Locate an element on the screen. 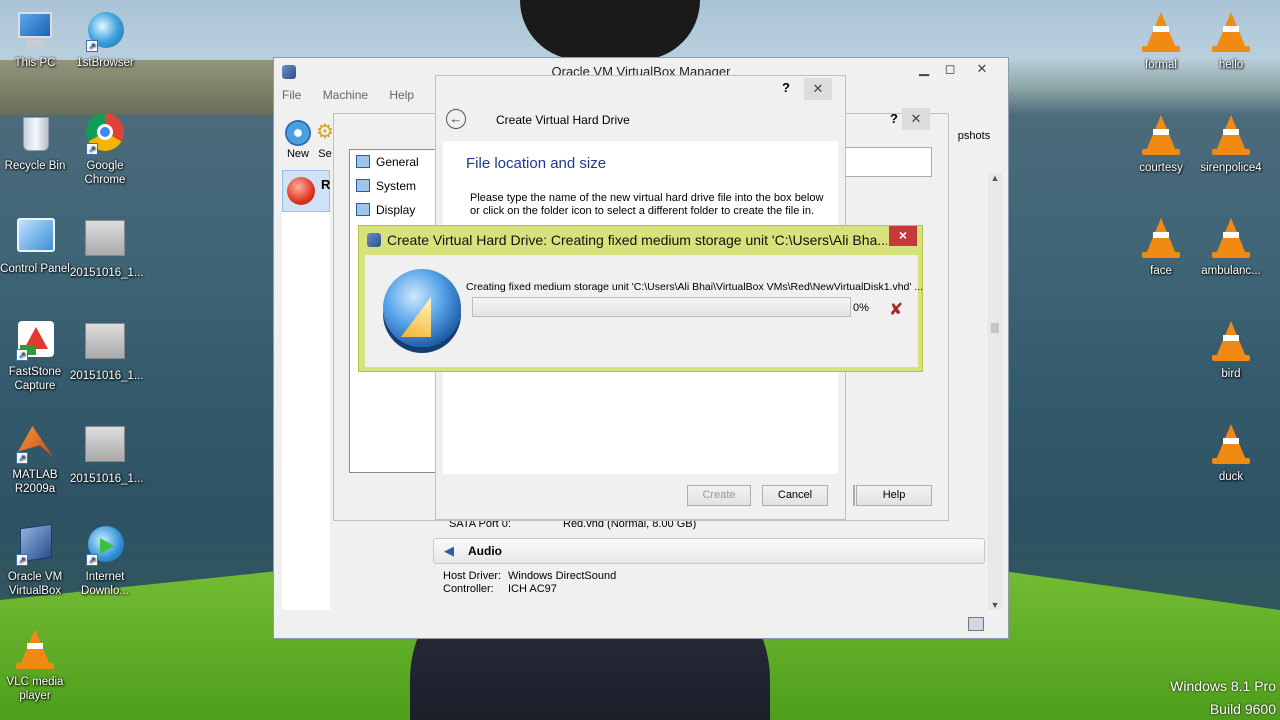 The height and width of the screenshot is (720, 1280). control-panel-icon is located at coordinates (35, 237).